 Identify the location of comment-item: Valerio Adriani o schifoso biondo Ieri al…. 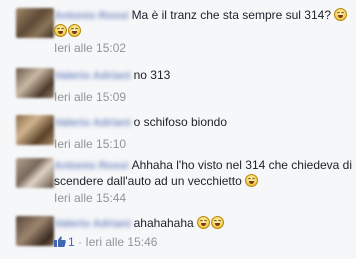
(184, 135).